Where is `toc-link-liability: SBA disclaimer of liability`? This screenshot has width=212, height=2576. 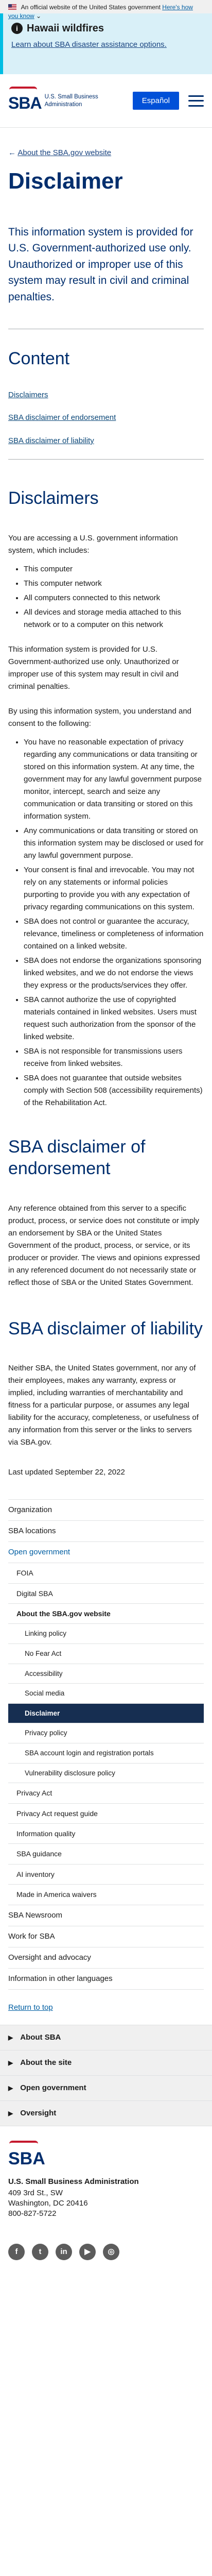
toc-link-liability: SBA disclaimer of liability is located at coordinates (51, 440).